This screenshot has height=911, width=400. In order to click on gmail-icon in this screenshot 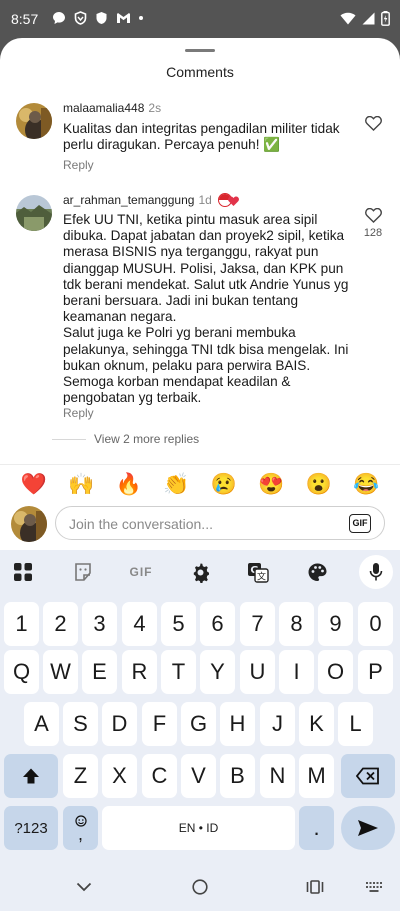, I will do `click(123, 18)`.